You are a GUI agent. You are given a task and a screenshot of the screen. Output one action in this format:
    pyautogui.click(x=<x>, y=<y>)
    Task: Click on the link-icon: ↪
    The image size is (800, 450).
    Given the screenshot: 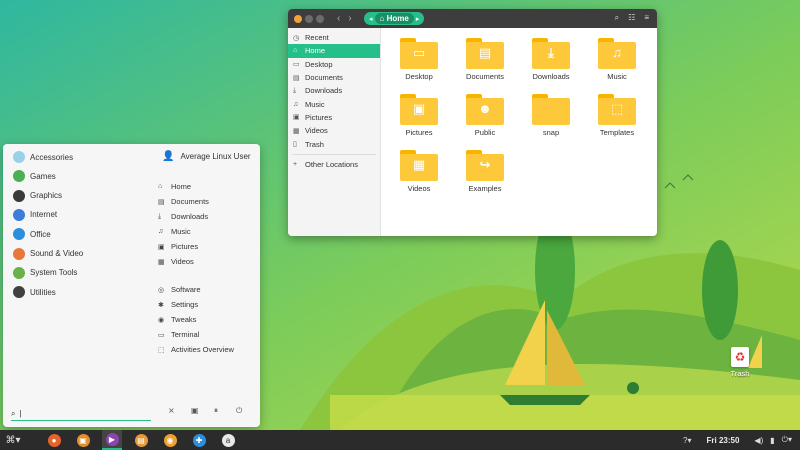 What is the action you would take?
    pyautogui.click(x=485, y=164)
    